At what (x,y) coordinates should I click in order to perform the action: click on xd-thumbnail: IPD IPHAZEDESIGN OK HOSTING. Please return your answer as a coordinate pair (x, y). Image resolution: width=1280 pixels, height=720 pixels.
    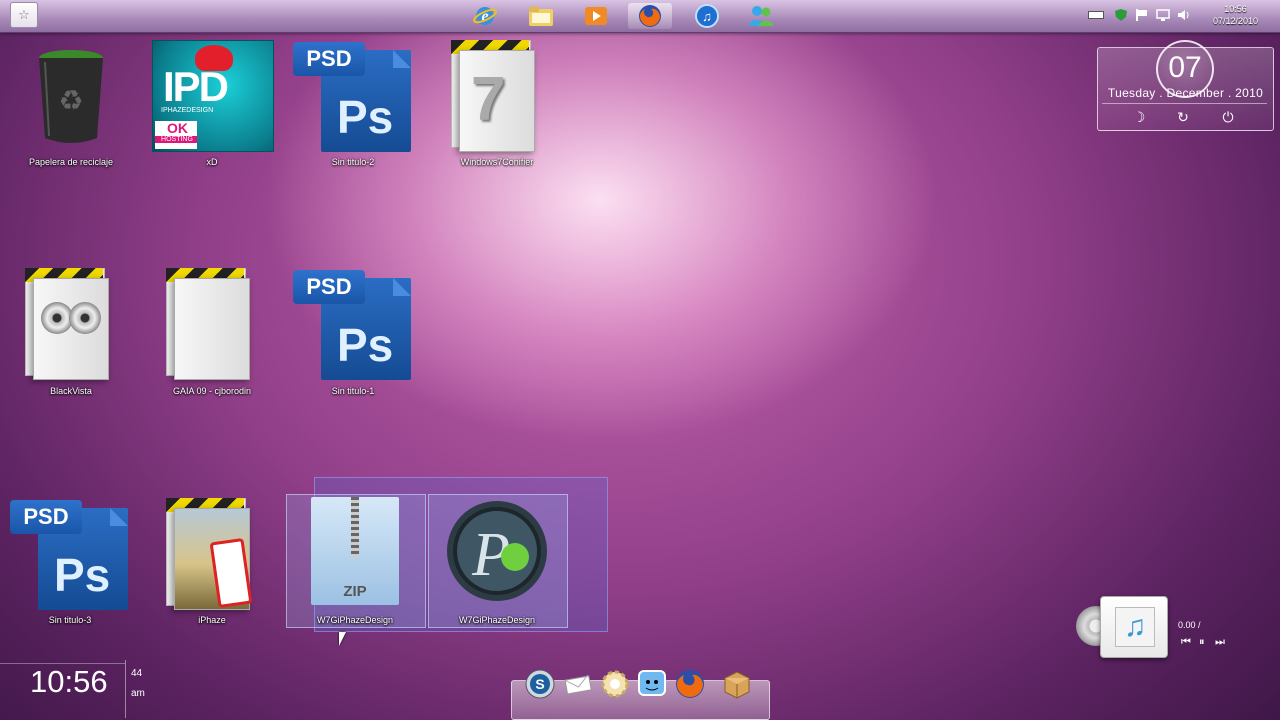
    Looking at the image, I should click on (213, 96).